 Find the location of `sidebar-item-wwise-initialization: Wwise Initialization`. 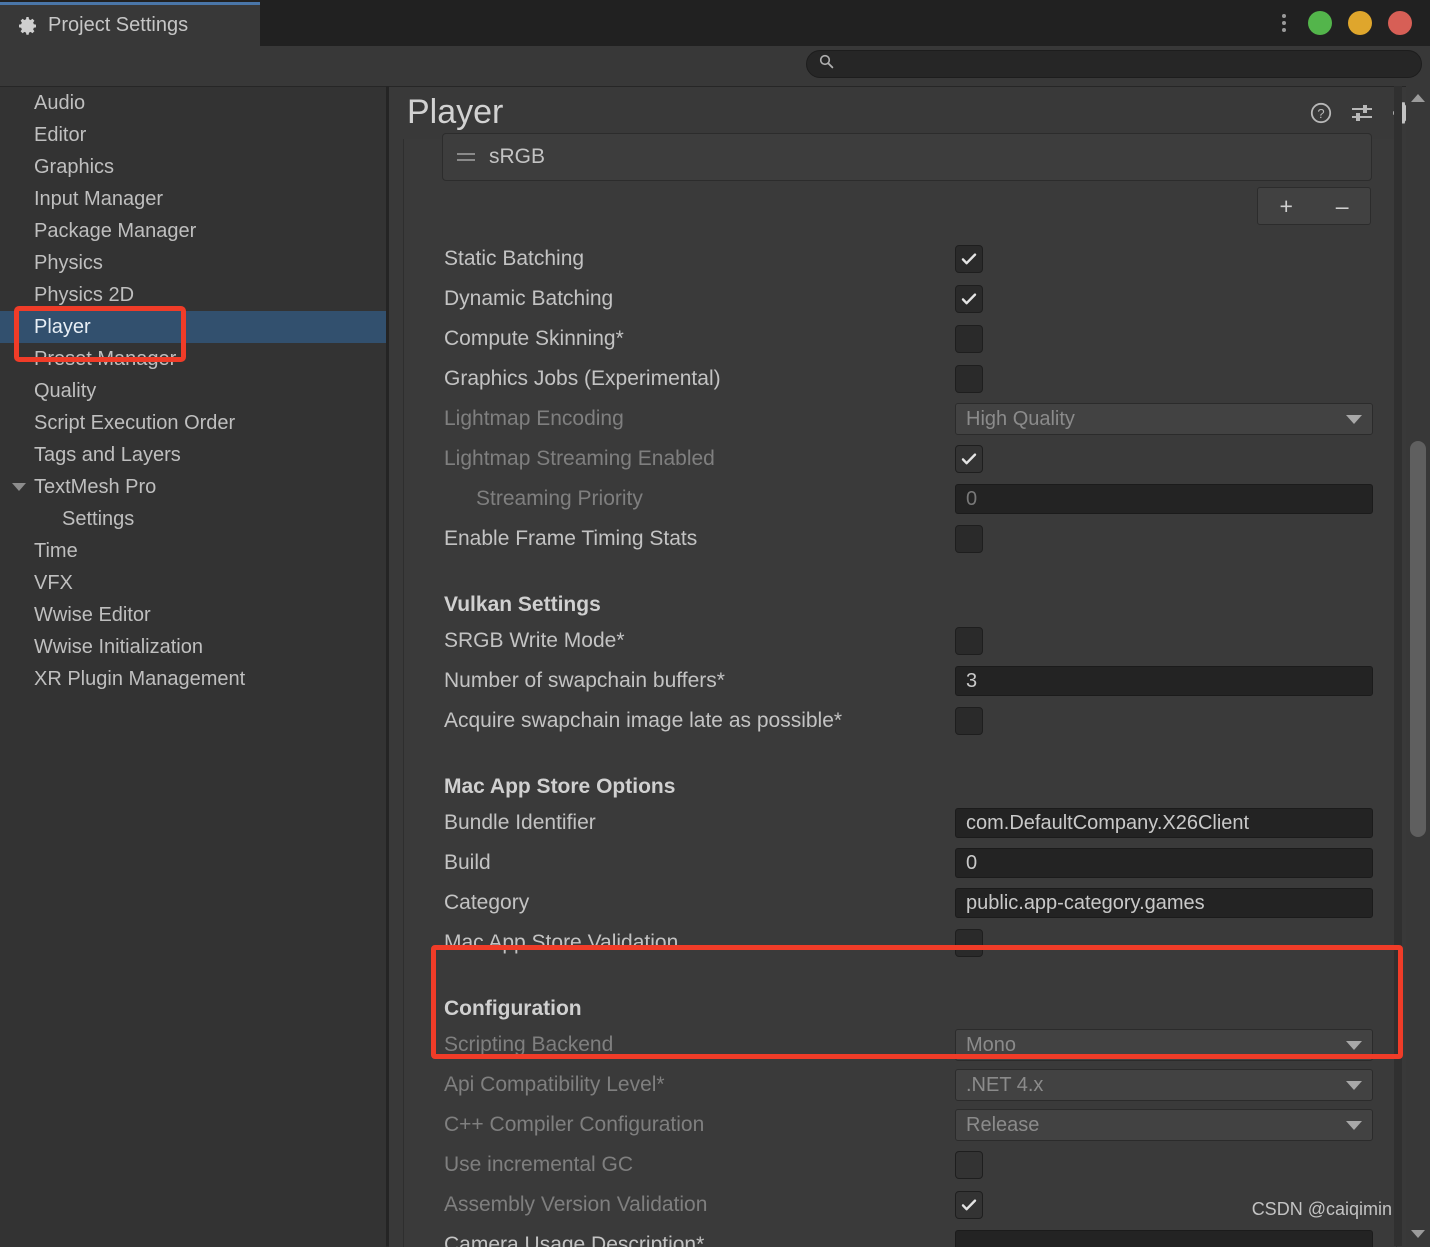

sidebar-item-wwise-initialization: Wwise Initialization is located at coordinates (193, 647).